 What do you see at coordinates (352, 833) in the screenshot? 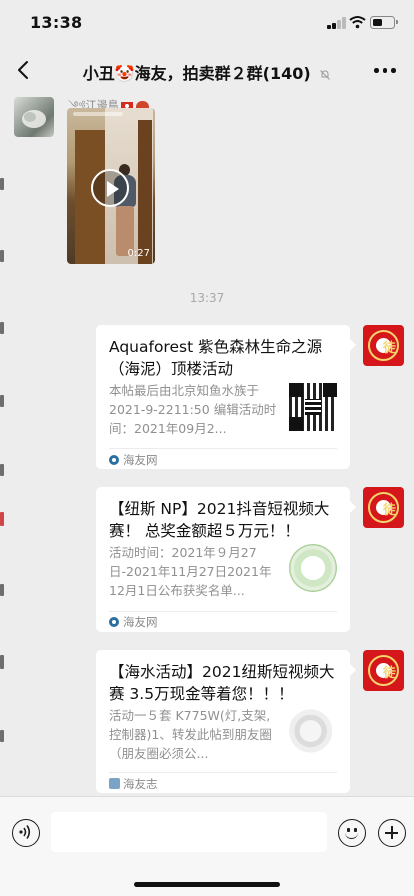
I see `emoji-icon` at bounding box center [352, 833].